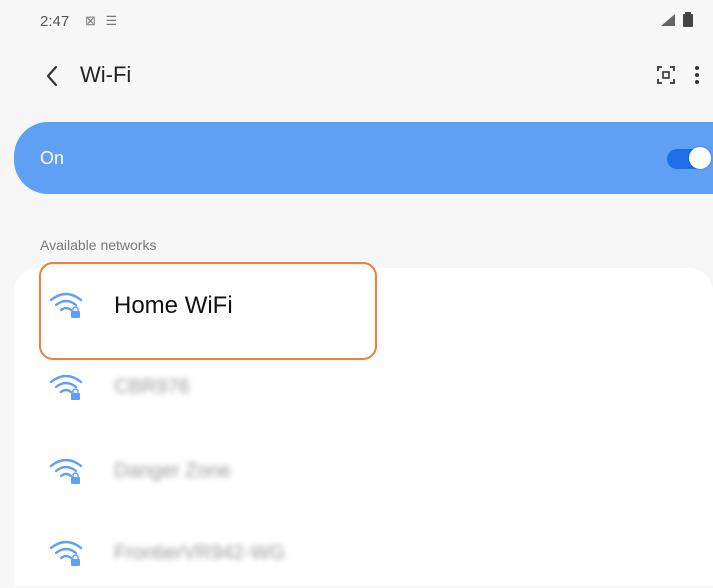 This screenshot has height=588, width=713. Describe the element at coordinates (55, 21) in the screenshot. I see `status-time: 2:47` at that location.